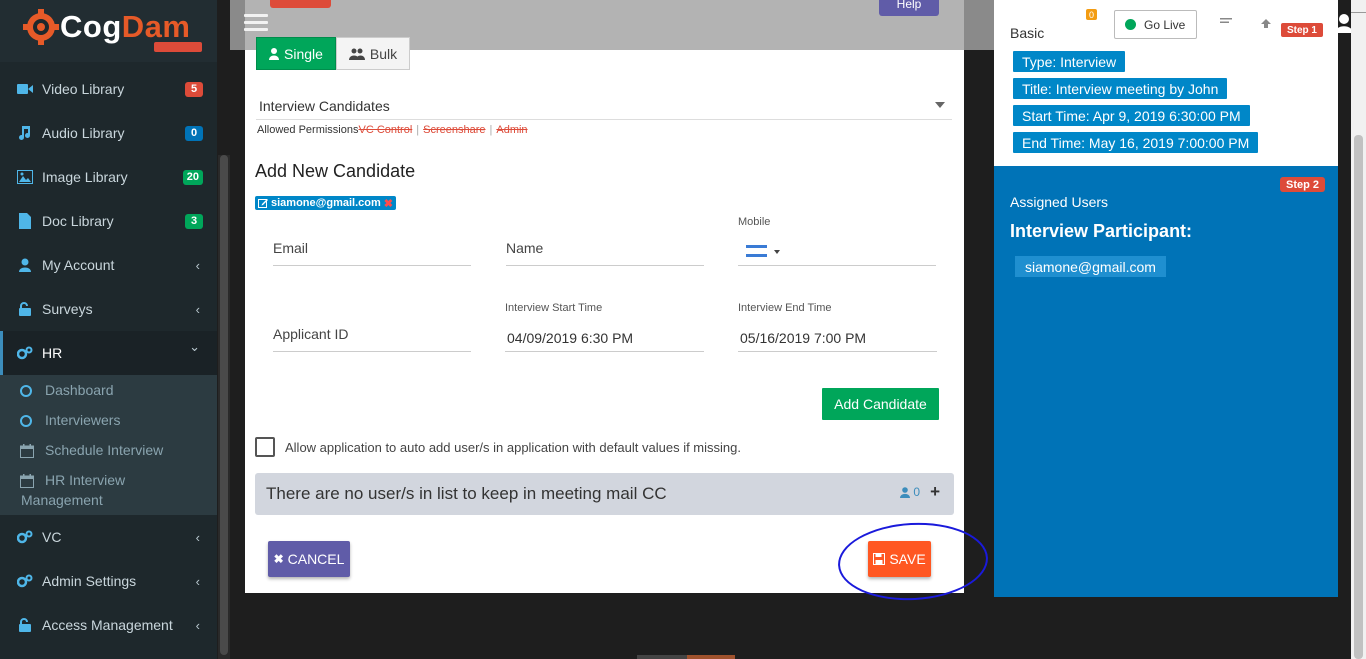 The height and width of the screenshot is (659, 1366). I want to click on sidebar-item-video-library: Video Library 5, so click(108, 89).